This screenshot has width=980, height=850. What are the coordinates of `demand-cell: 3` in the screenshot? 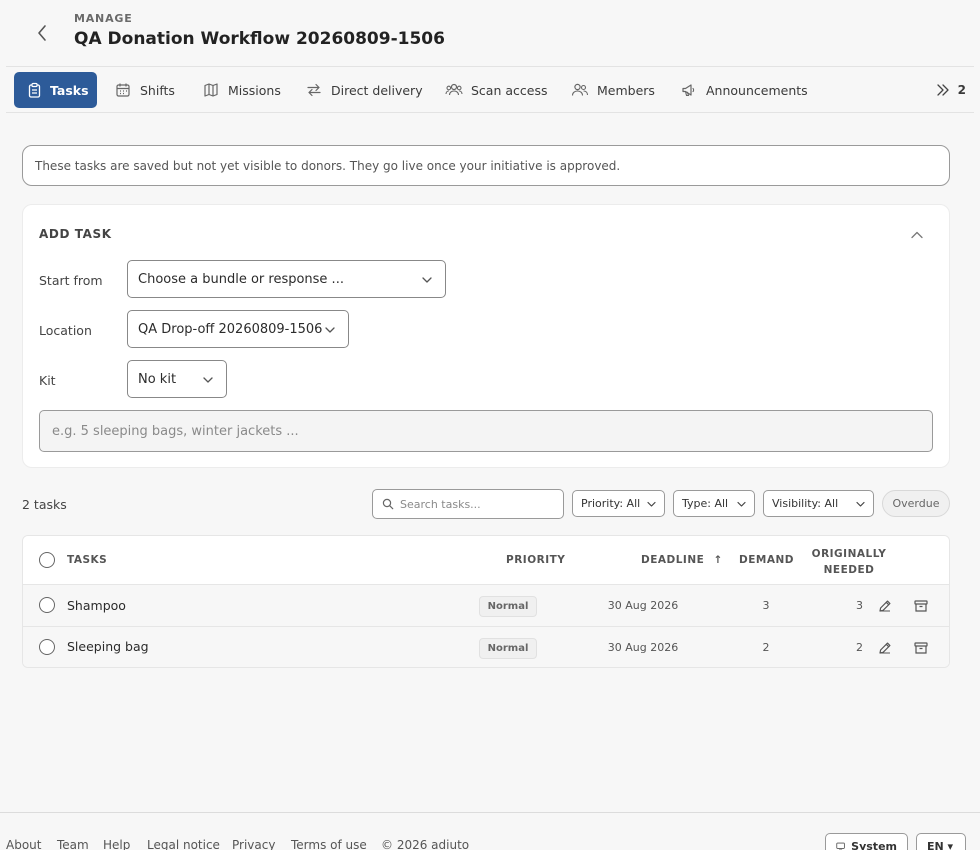 It's located at (766, 605).